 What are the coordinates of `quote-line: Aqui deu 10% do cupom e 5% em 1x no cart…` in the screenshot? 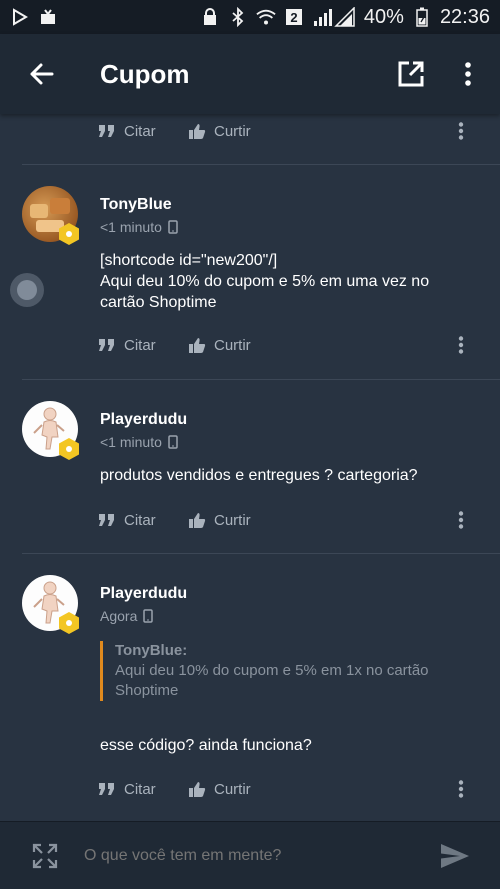 It's located at (272, 670).